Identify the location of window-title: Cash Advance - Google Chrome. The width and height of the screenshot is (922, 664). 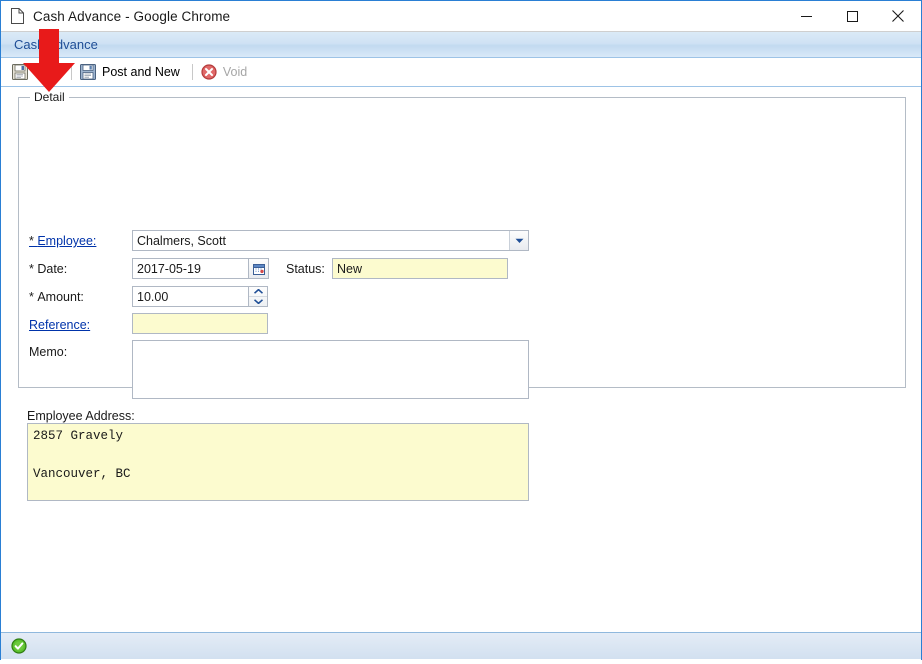
(132, 16).